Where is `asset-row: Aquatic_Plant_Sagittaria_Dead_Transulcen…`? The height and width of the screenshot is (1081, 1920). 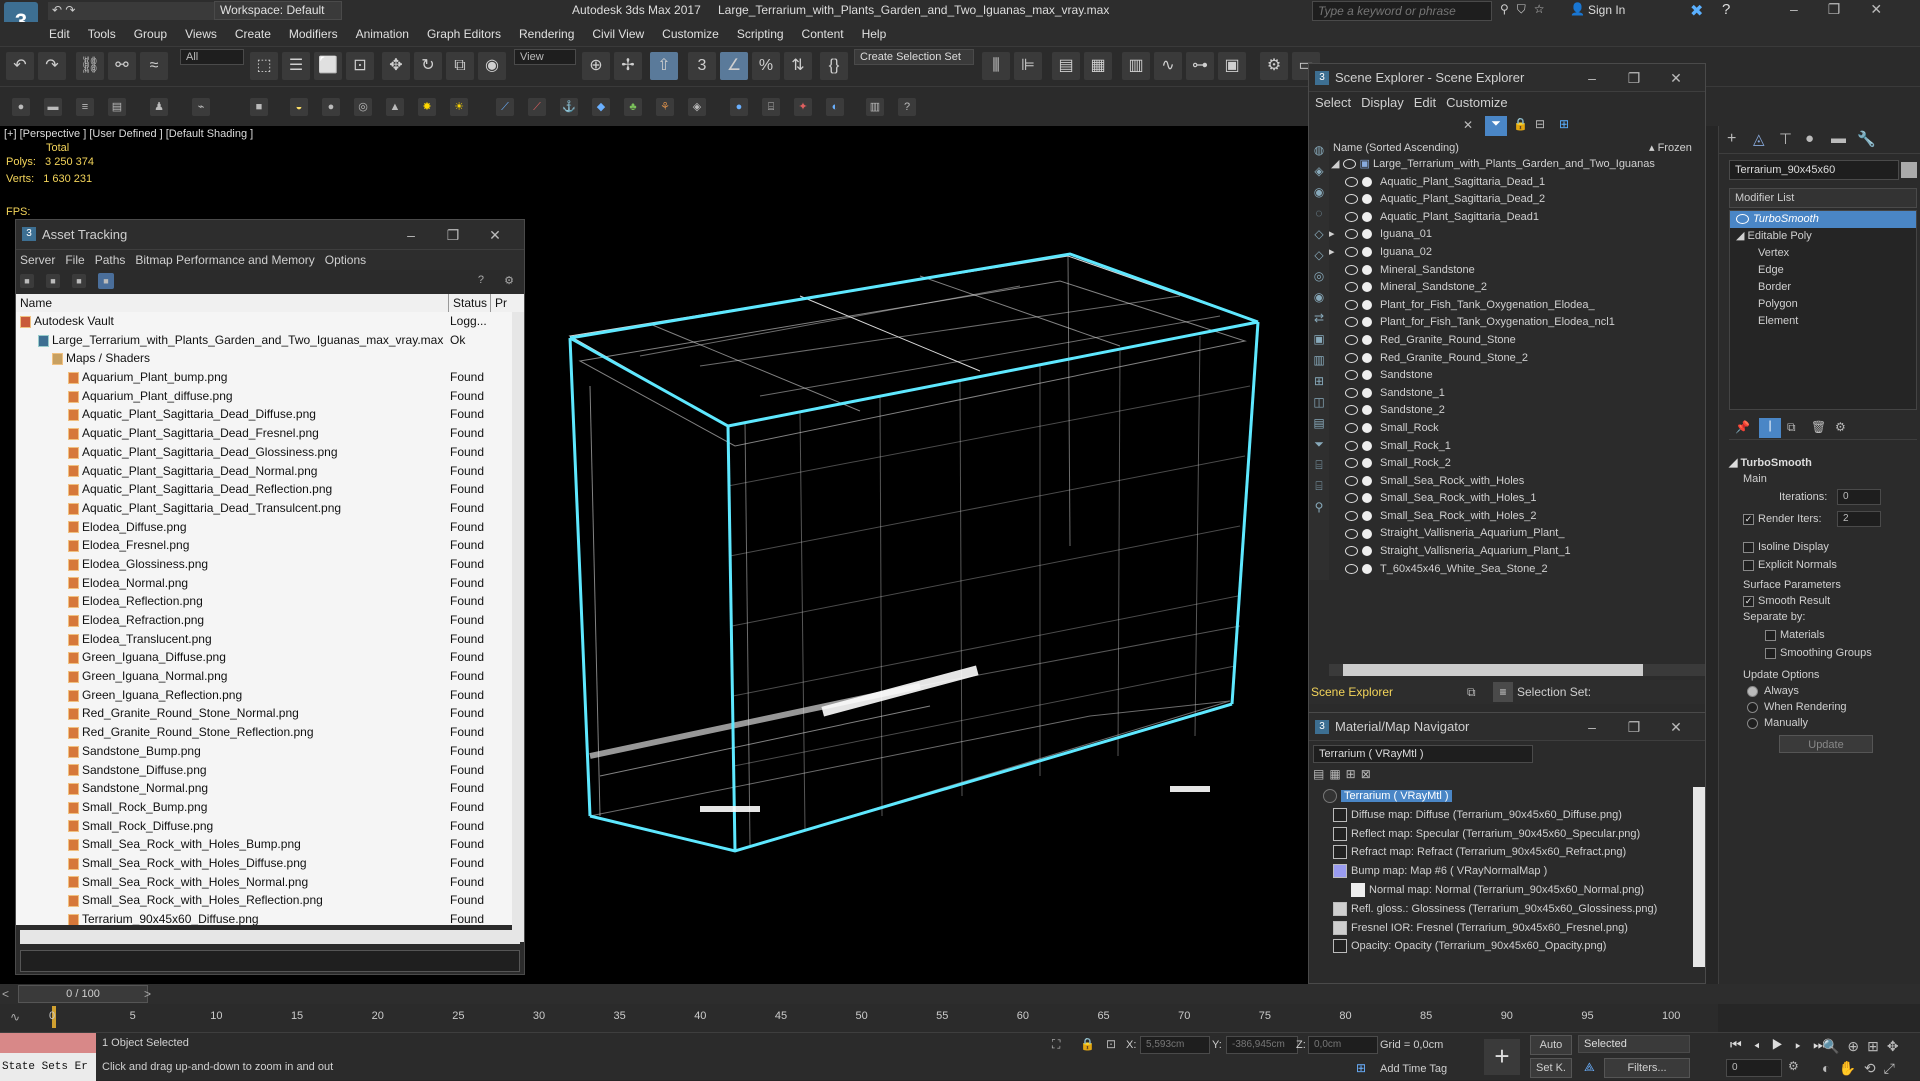
asset-row: Aquatic_Plant_Sagittaria_Dead_Transulcen… is located at coordinates (264, 508).